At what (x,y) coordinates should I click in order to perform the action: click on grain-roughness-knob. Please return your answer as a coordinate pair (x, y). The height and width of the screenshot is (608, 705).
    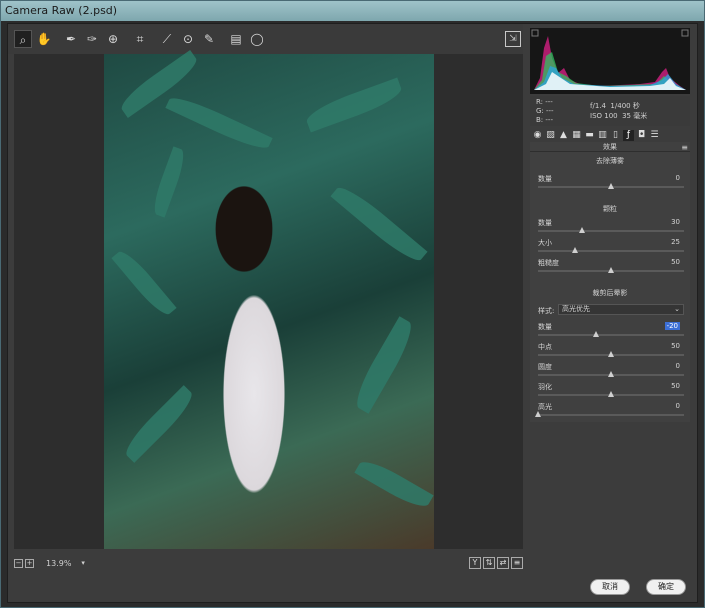
    Looking at the image, I should click on (611, 270).